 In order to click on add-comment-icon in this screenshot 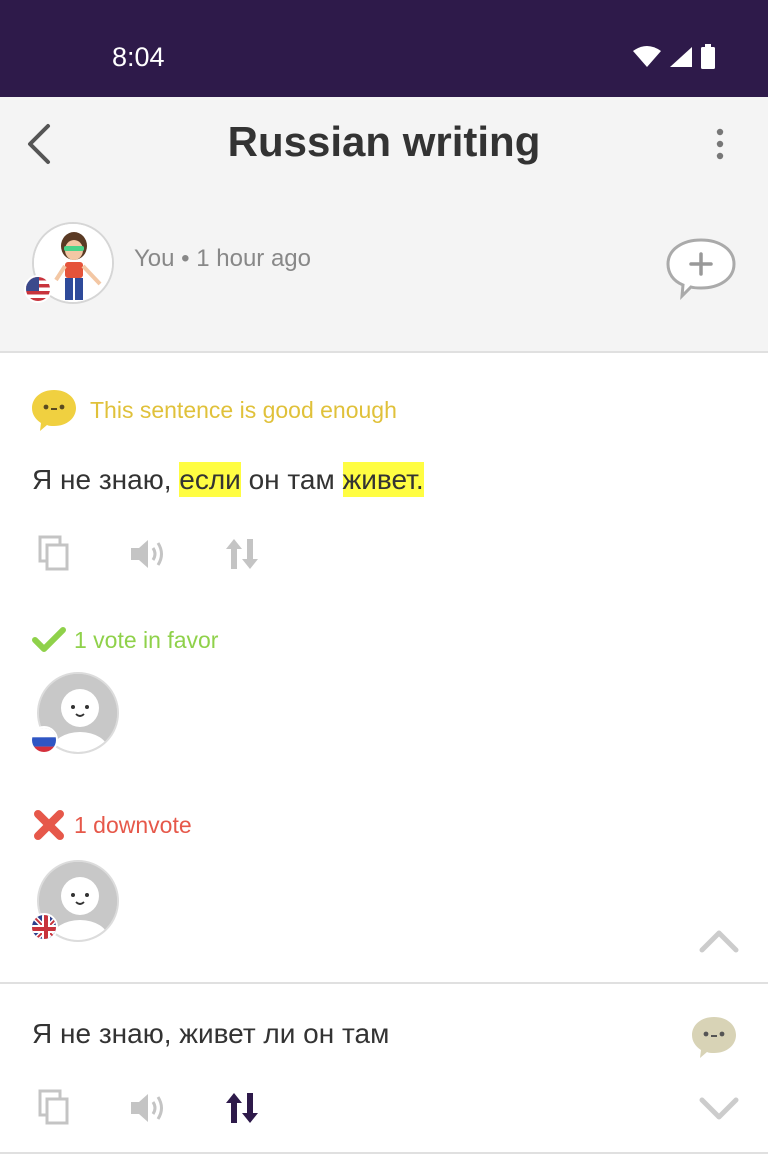, I will do `click(701, 268)`.